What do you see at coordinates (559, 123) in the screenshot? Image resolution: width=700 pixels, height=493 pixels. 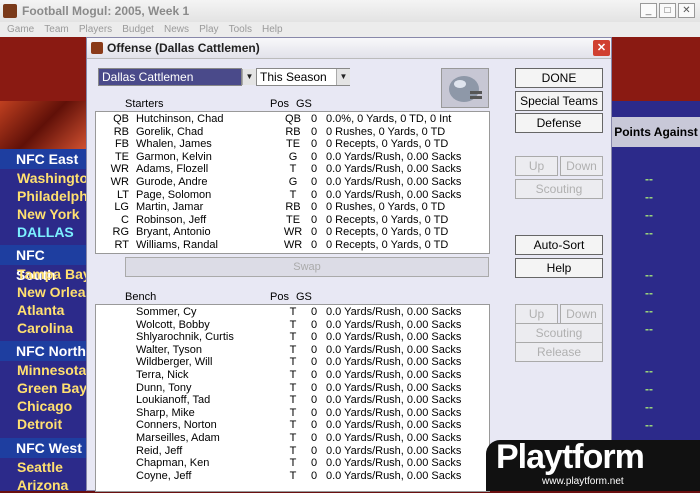 I see `defense-button: Defense` at bounding box center [559, 123].